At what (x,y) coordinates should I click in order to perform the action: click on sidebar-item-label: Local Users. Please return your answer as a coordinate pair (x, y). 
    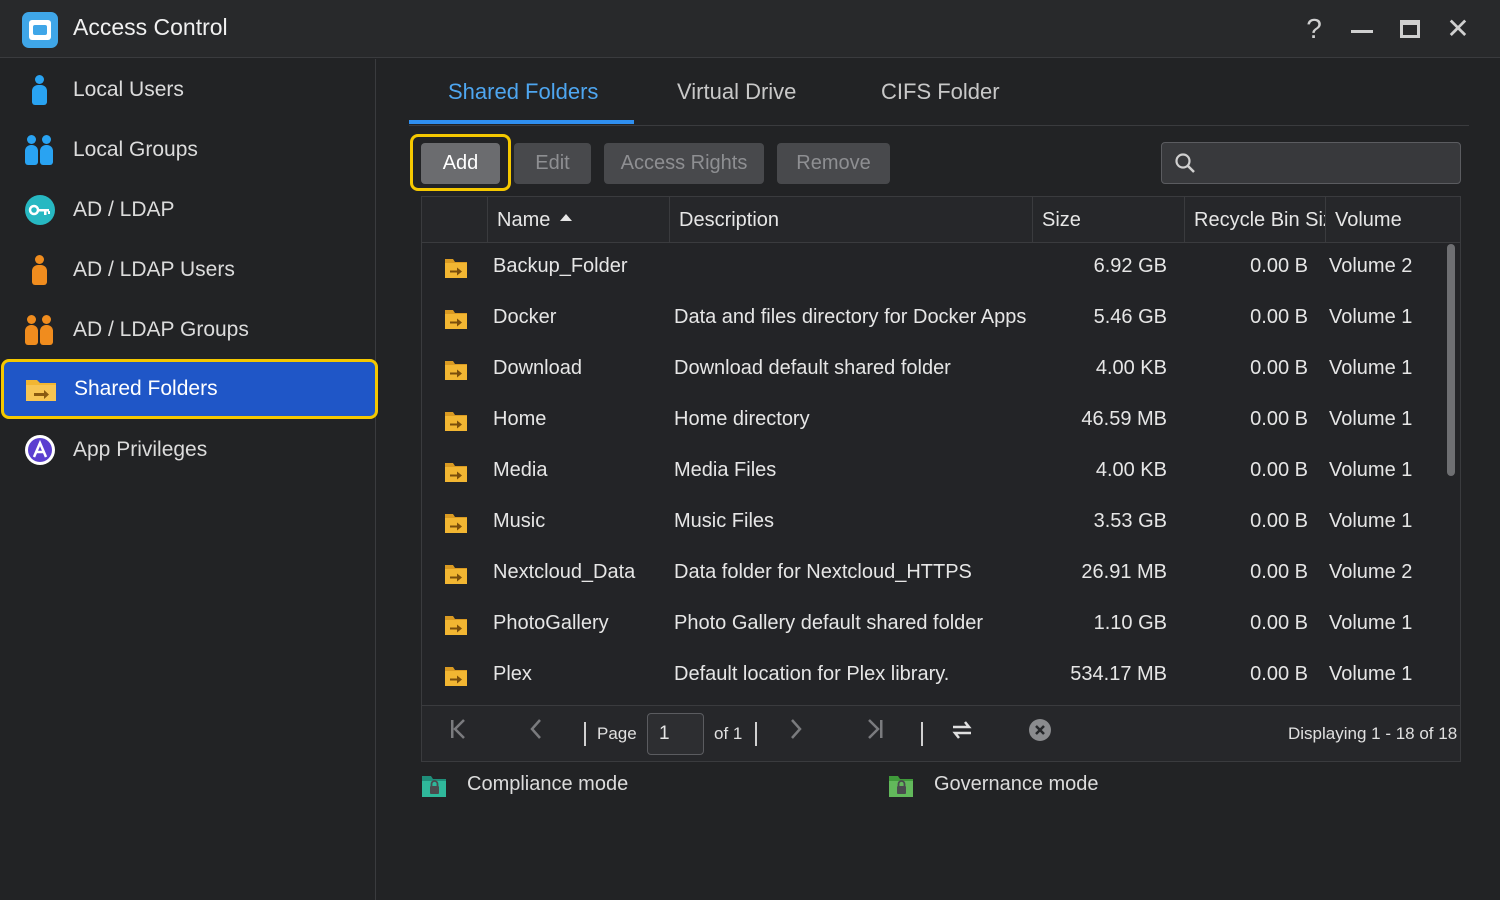
    Looking at the image, I should click on (128, 89).